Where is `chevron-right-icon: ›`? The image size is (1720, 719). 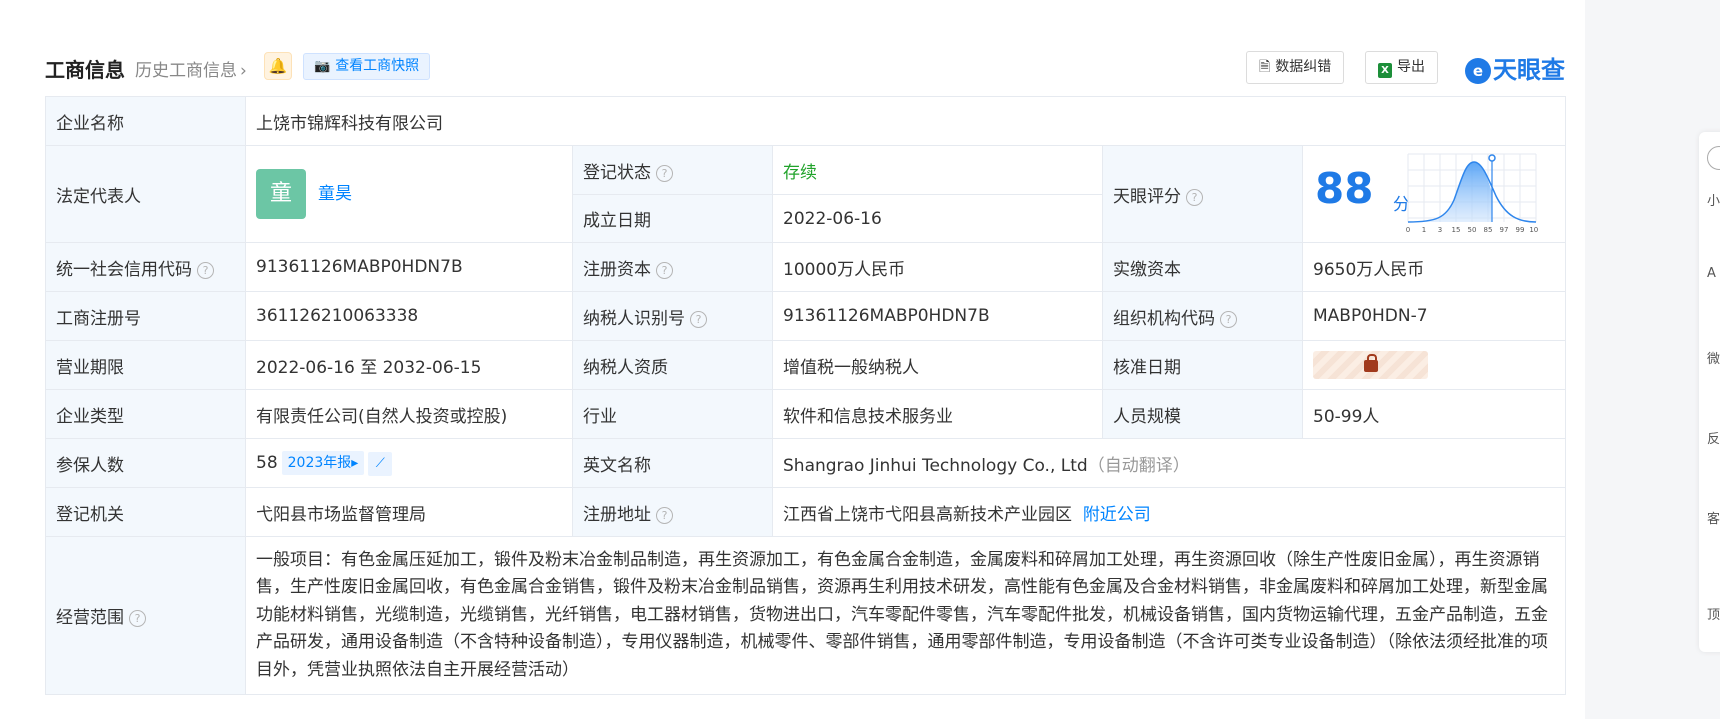 chevron-right-icon: › is located at coordinates (243, 71).